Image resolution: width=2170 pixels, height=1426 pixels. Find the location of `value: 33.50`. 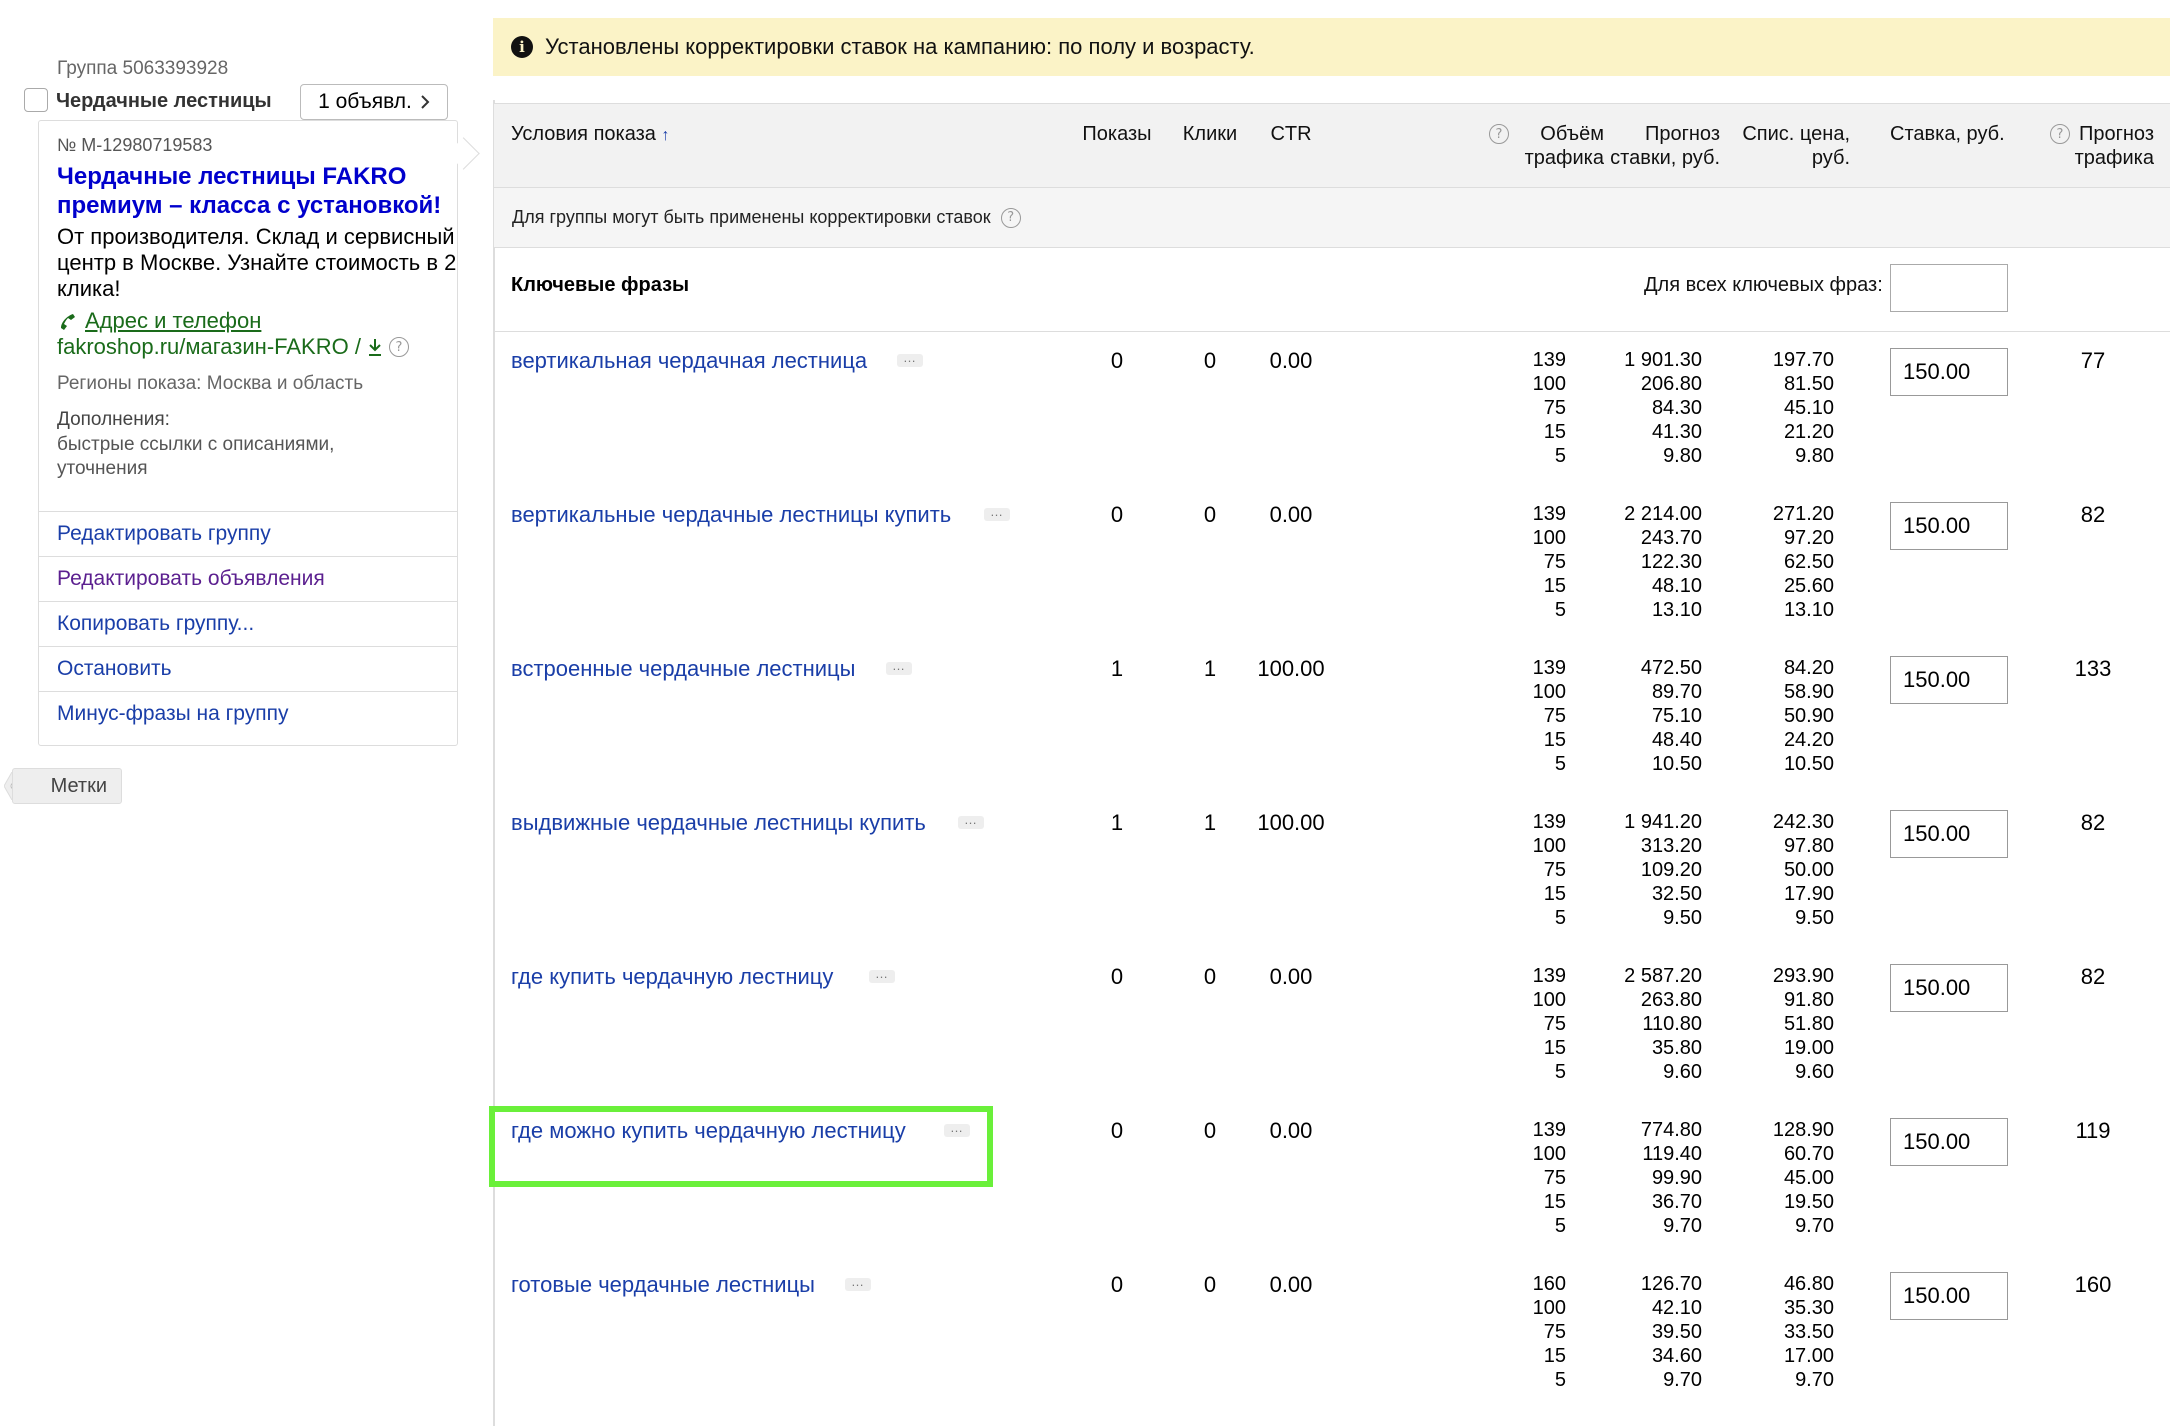

value: 33.50 is located at coordinates (1808, 1332).